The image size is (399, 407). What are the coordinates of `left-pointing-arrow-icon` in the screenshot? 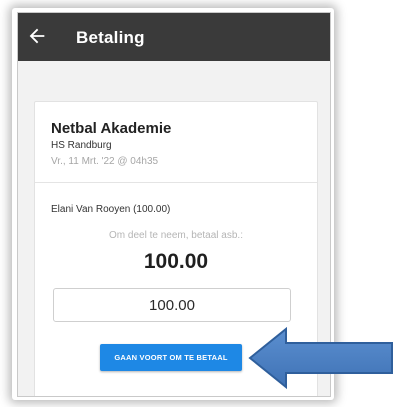 It's located at (320, 358).